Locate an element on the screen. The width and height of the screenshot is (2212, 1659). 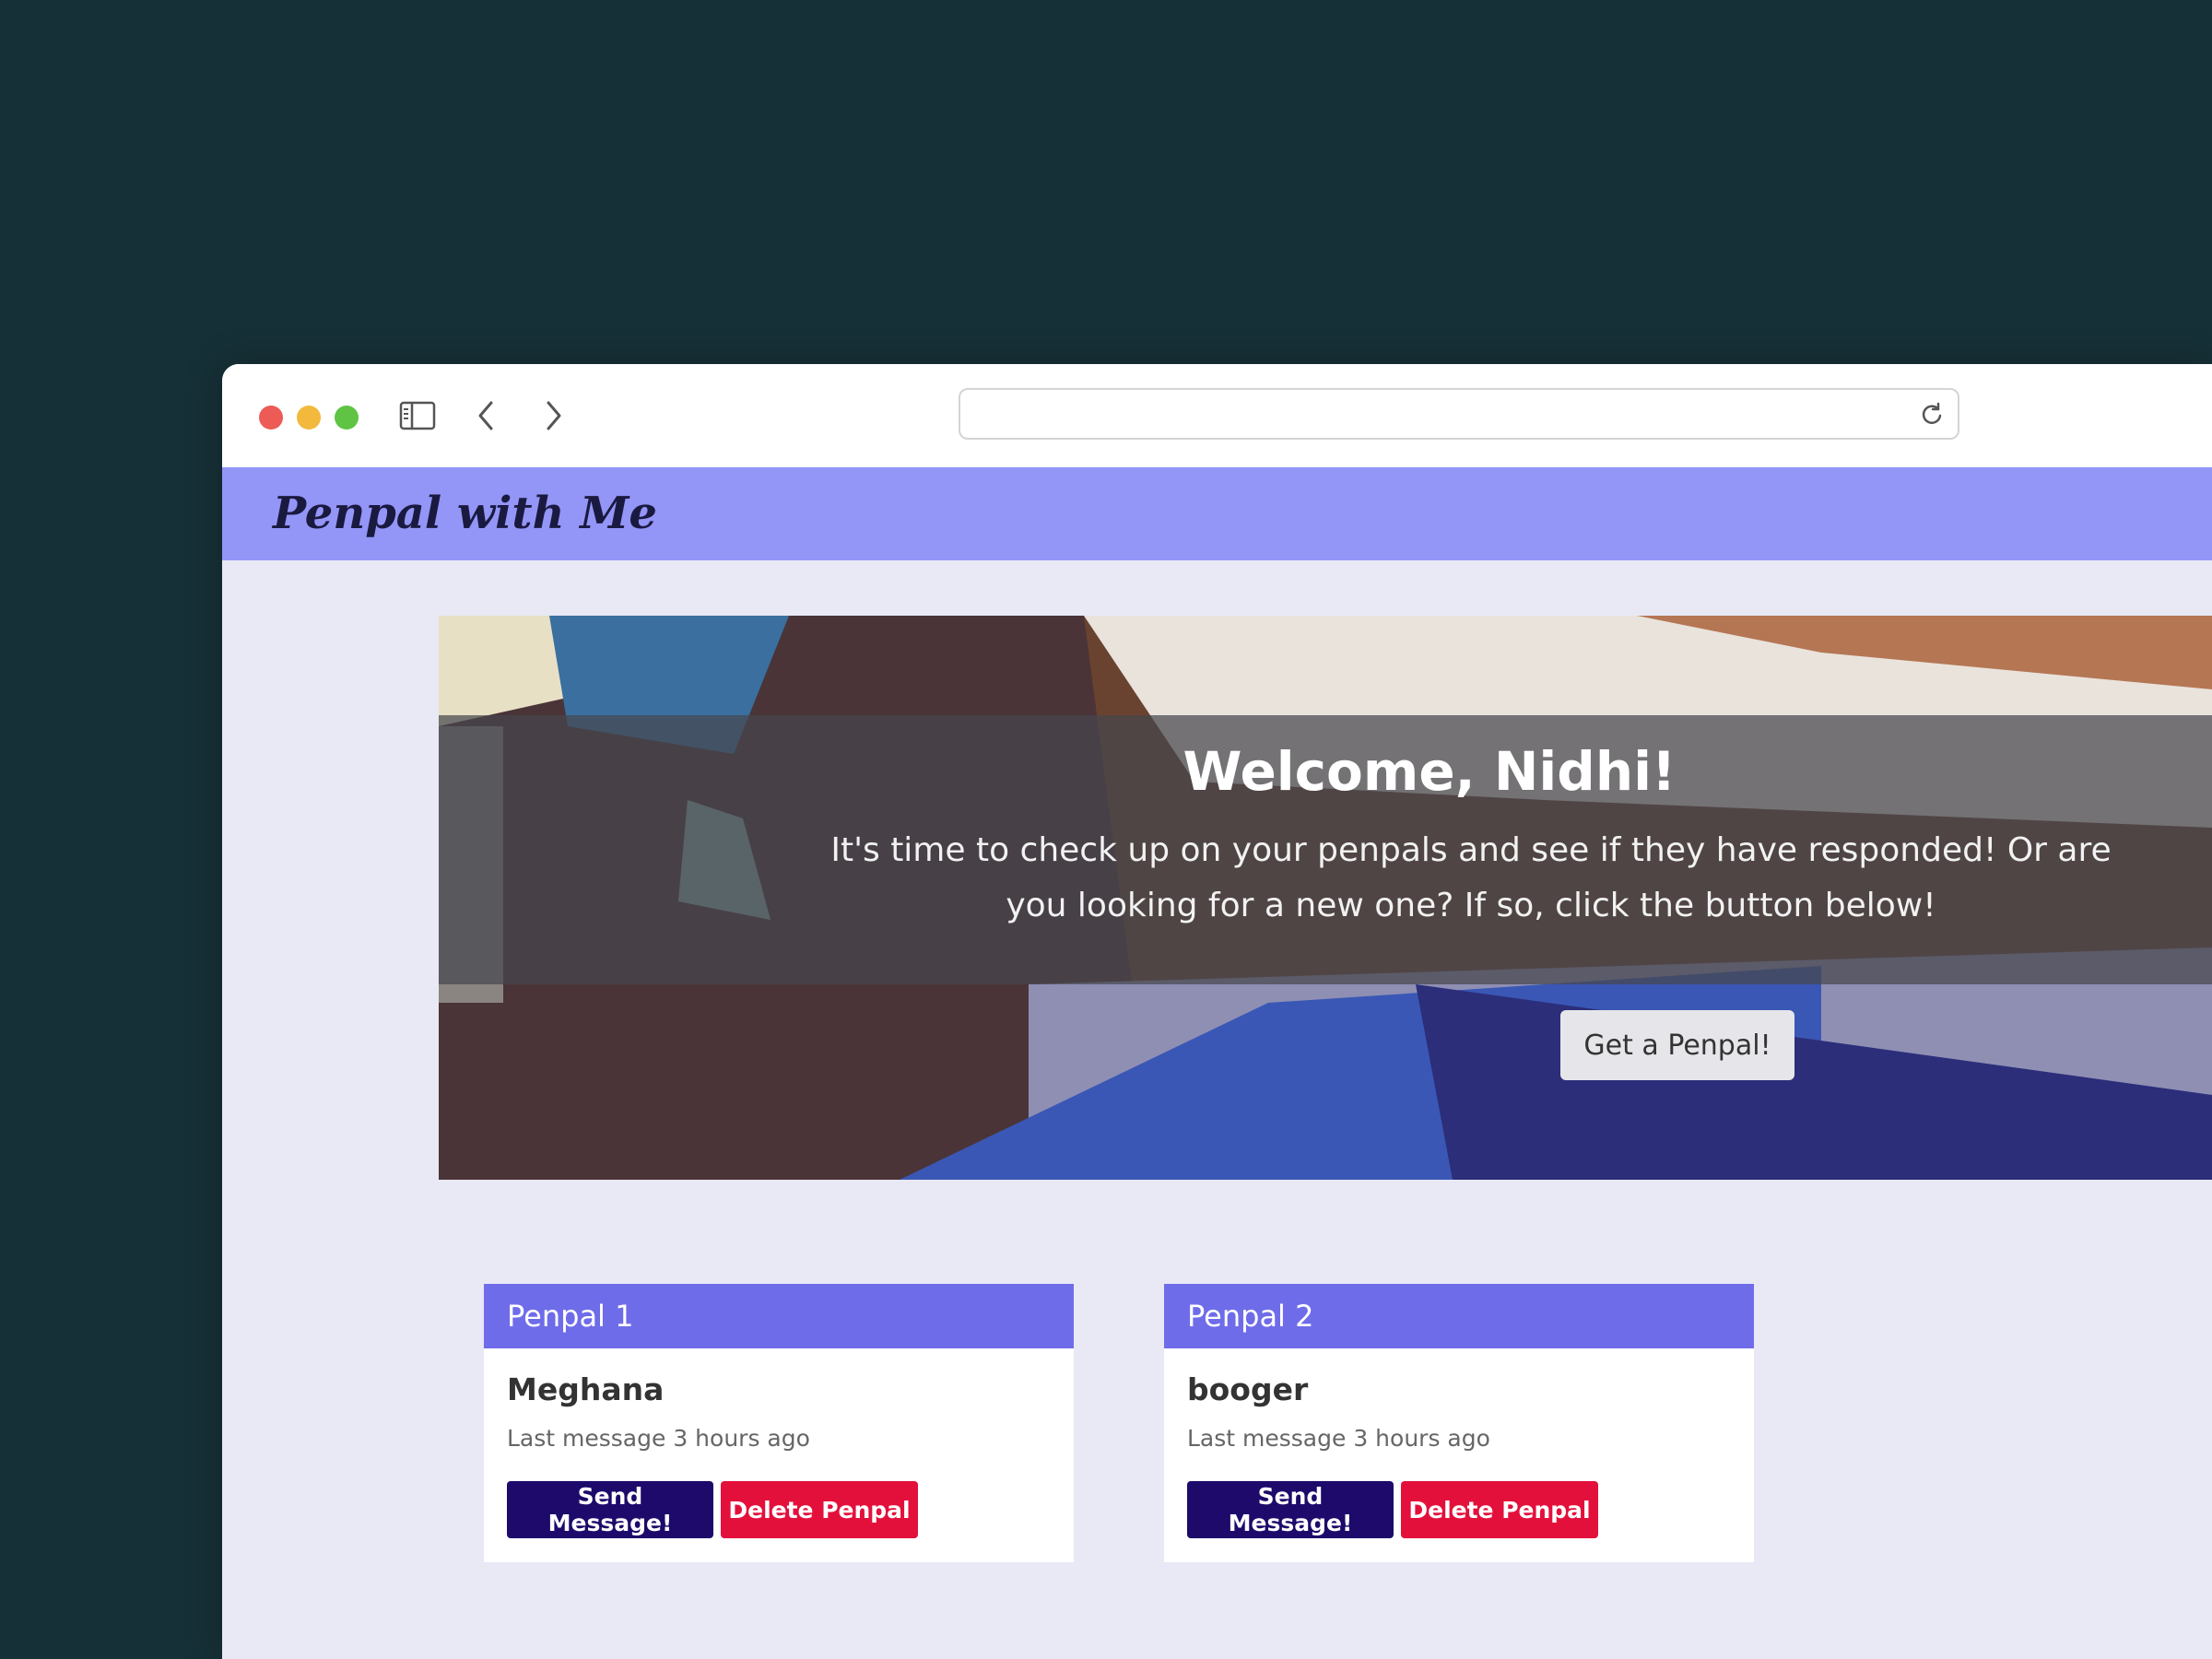
minimize-window-button is located at coordinates (309, 417).